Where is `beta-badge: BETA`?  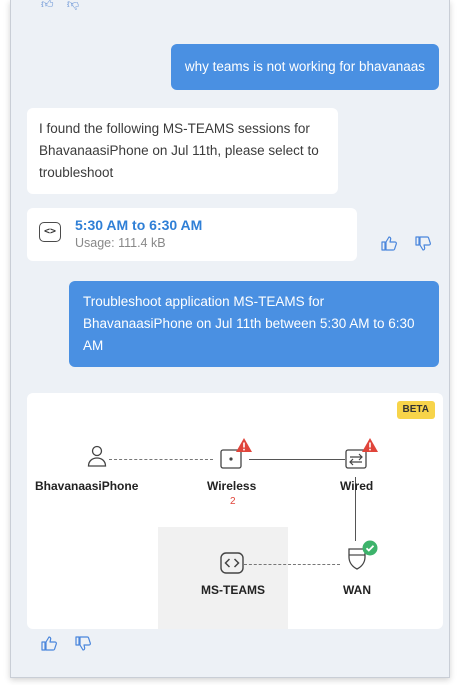 beta-badge: BETA is located at coordinates (415, 410).